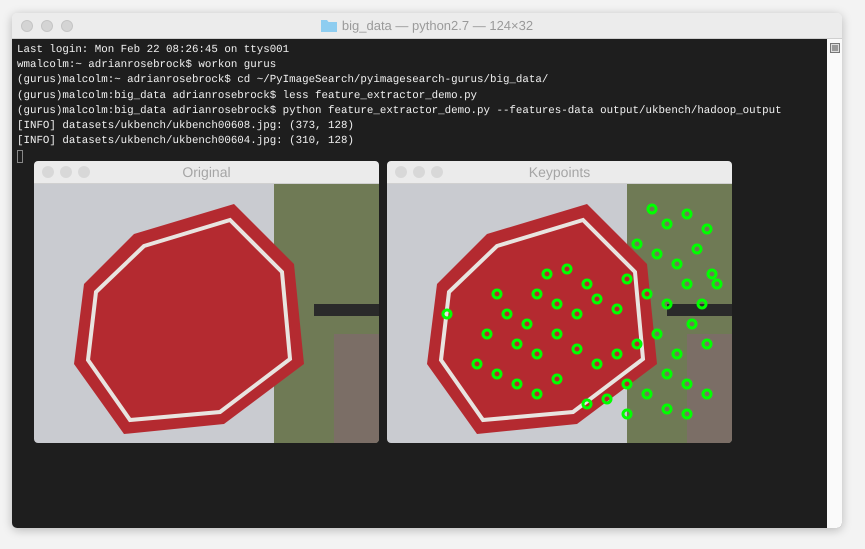  Describe the element at coordinates (153, 50) in the screenshot. I see `terminal-line: Last login: Mon Feb 22 08:26:45 on ttys001` at that location.